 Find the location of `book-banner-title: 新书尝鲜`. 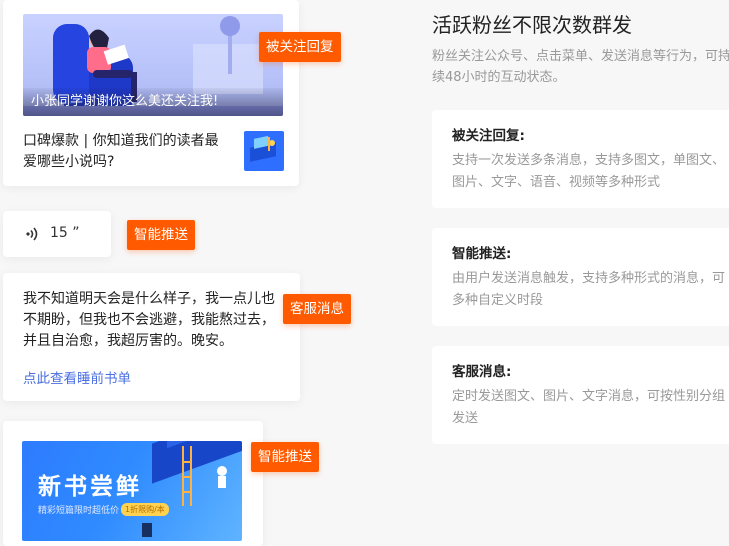

book-banner-title: 新书尝鲜 is located at coordinates (90, 487).